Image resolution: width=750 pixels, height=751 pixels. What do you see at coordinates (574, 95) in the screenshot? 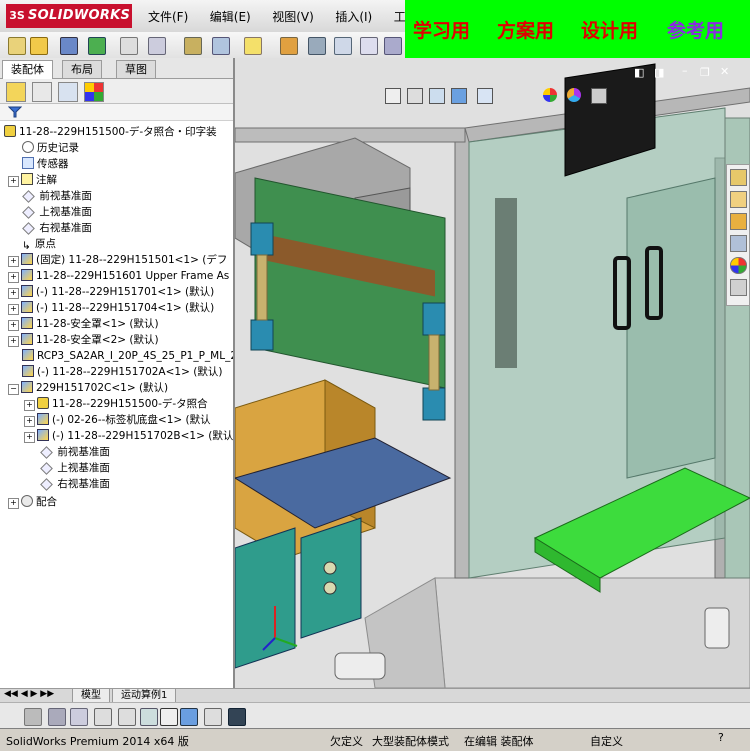
I see `scene-icon` at bounding box center [574, 95].